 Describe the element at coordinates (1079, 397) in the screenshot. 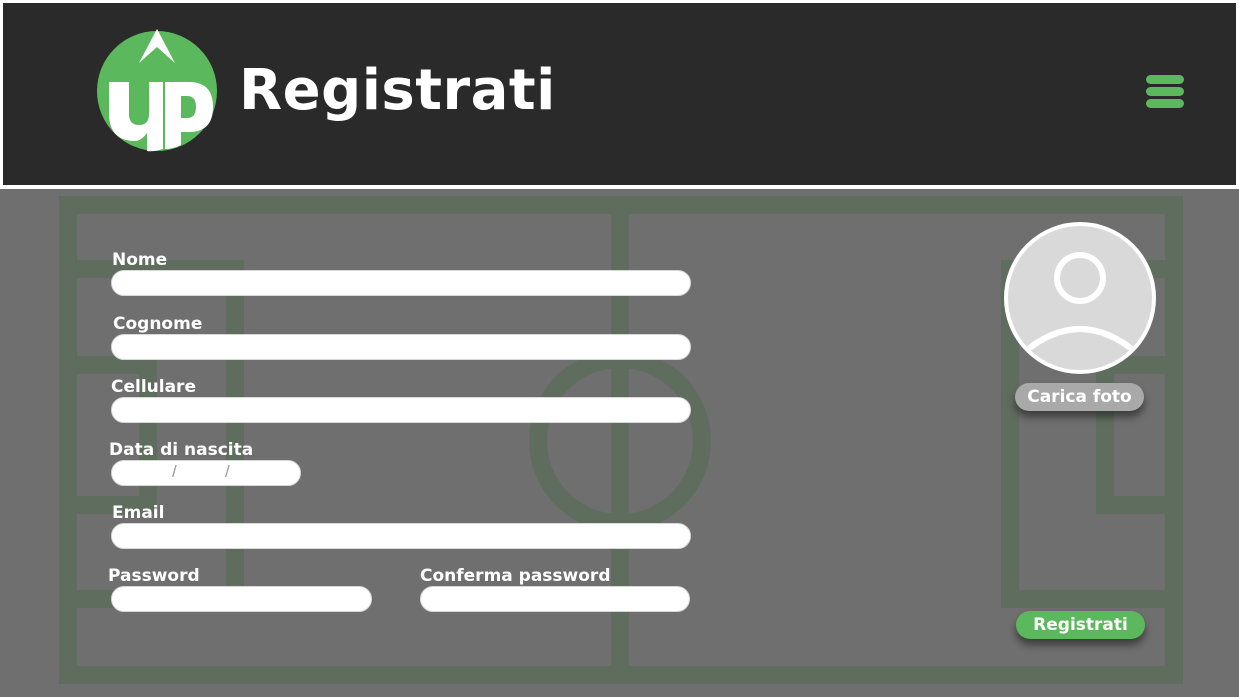

I see `upload-photo-button: Carica foto` at that location.